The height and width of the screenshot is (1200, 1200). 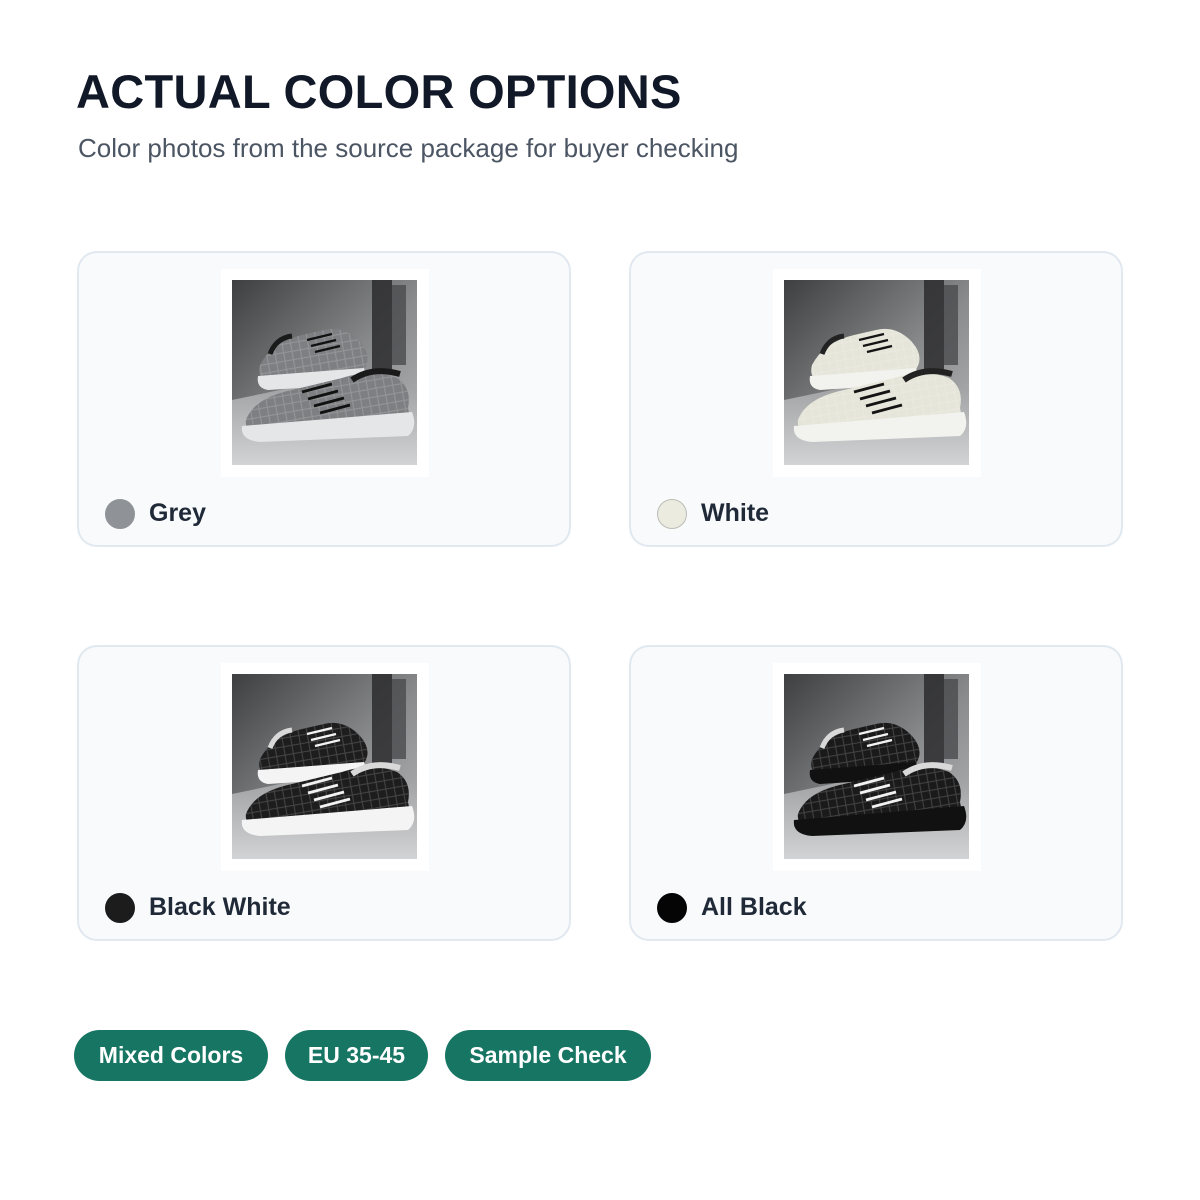 What do you see at coordinates (672, 514) in the screenshot?
I see `color-swatch-white` at bounding box center [672, 514].